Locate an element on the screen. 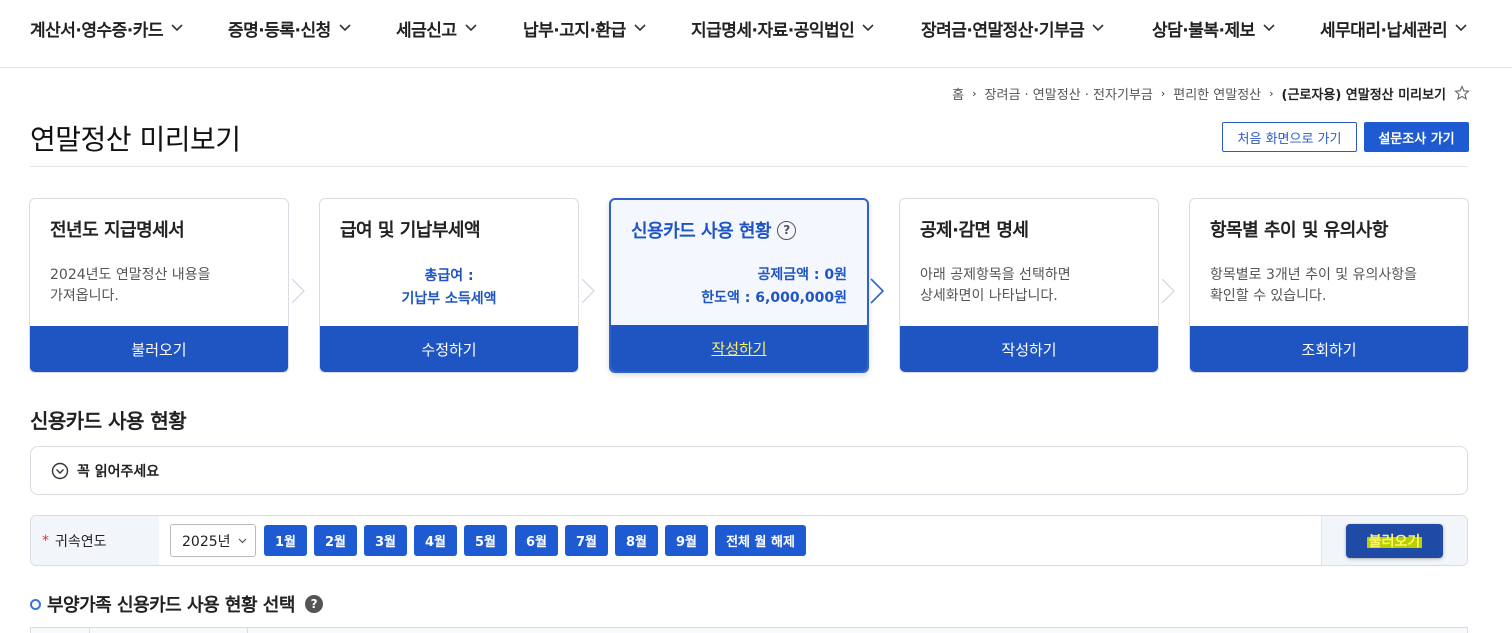 This screenshot has width=1512, height=633. nav-menu-label: 납부·고지·환급 is located at coordinates (574, 30).